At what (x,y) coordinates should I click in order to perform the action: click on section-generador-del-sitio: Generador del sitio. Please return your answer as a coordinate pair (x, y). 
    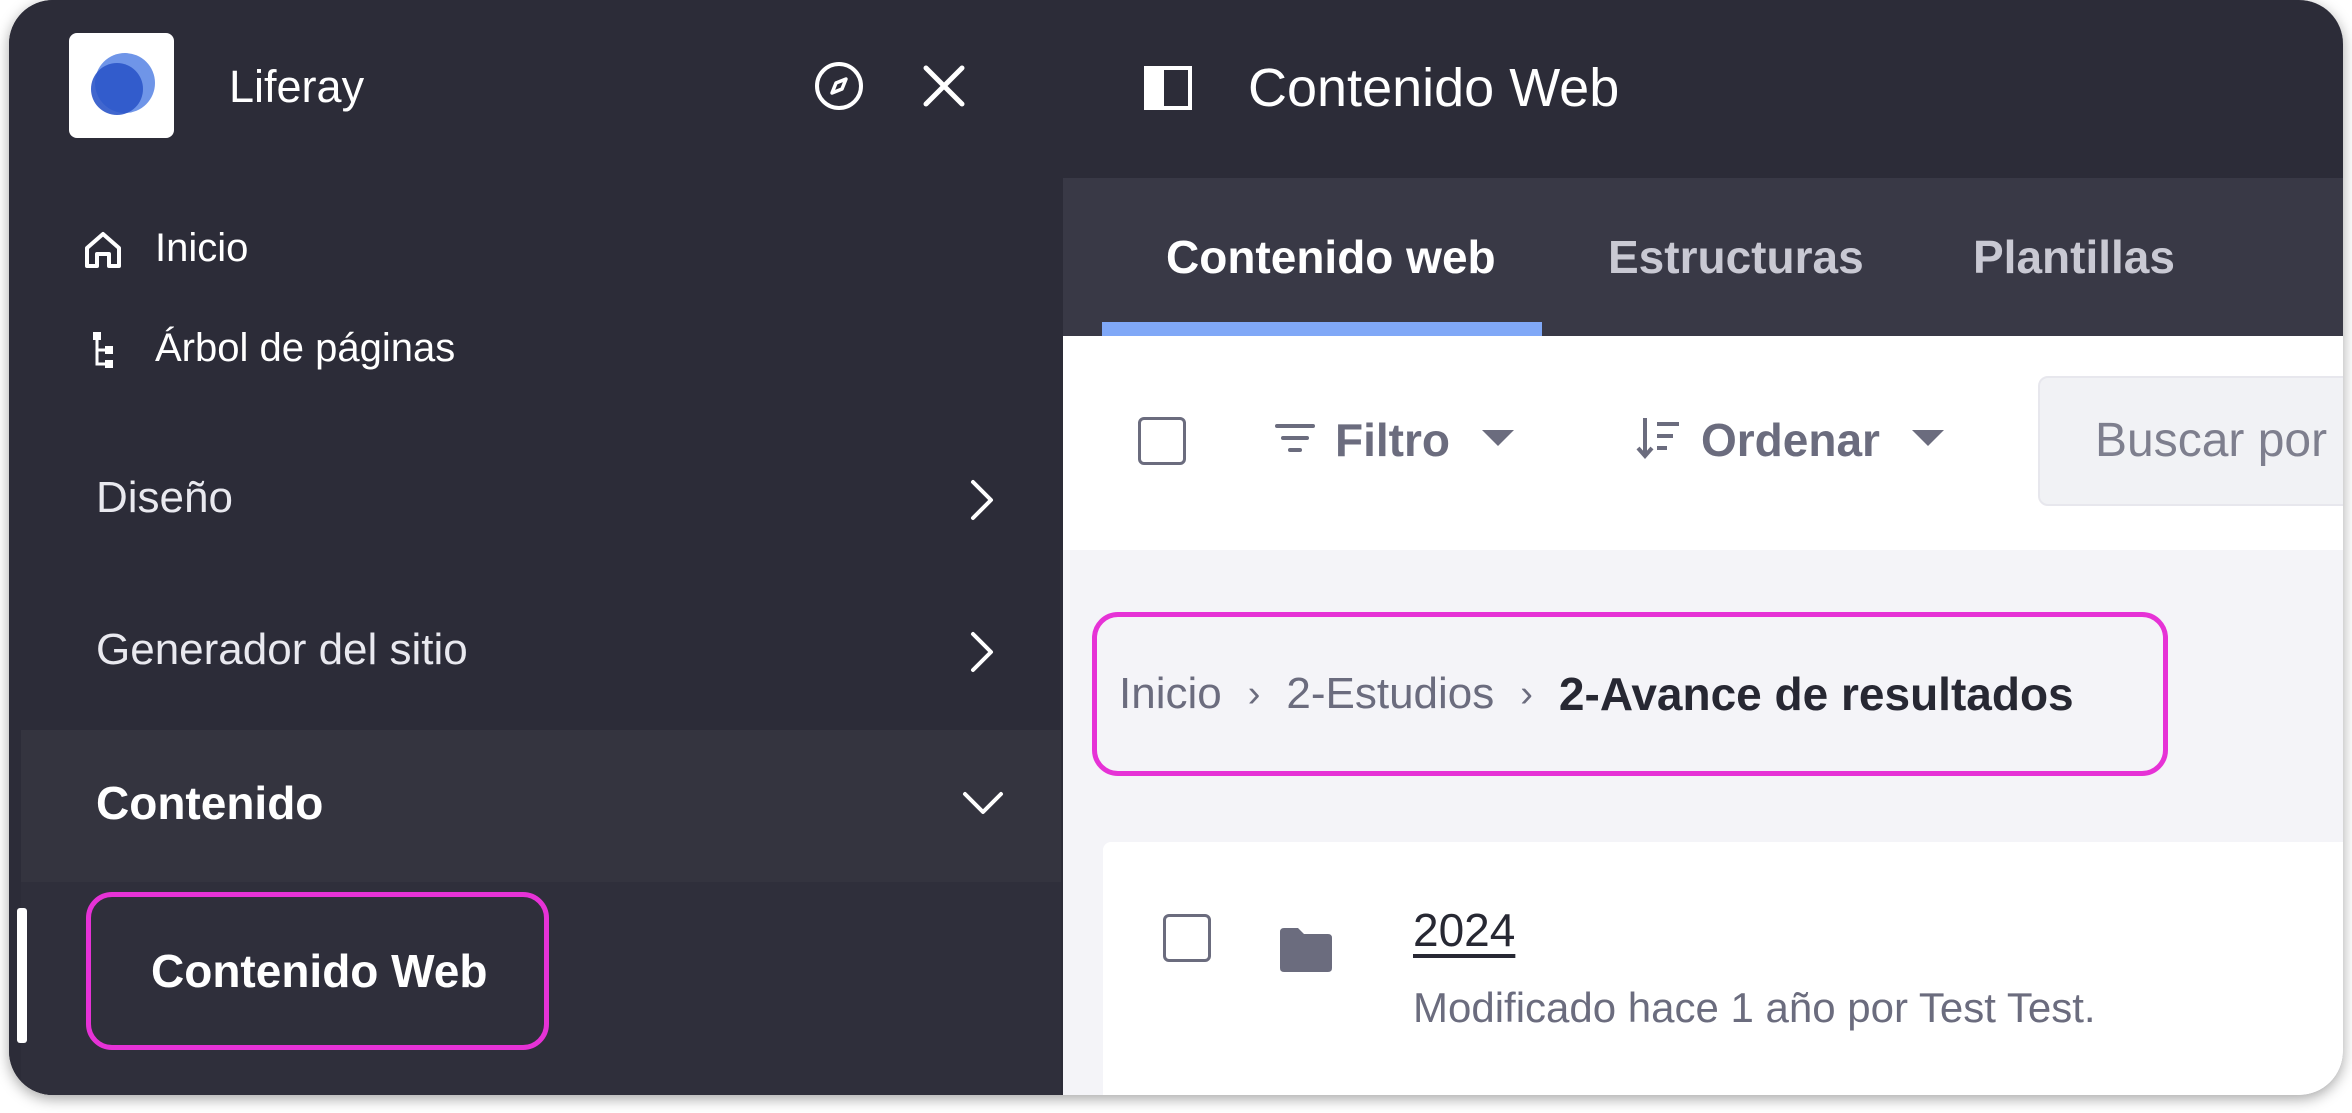
    Looking at the image, I should click on (529, 650).